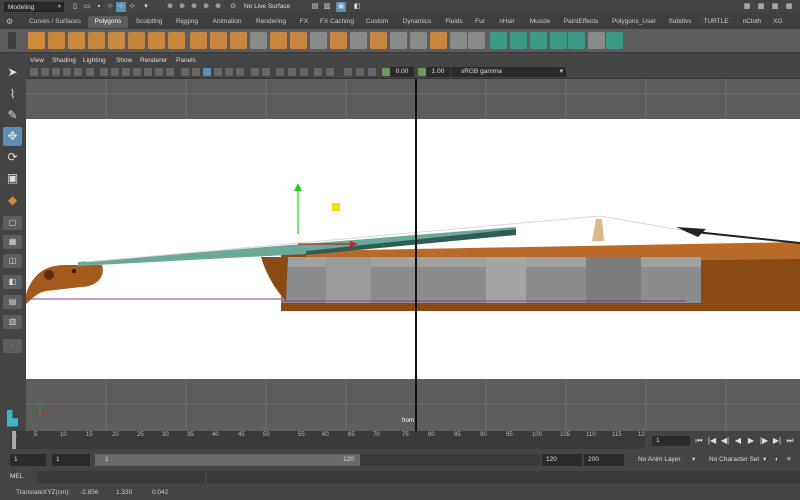 This screenshot has width=800, height=500. I want to click on tab-custom: Custom, so click(377, 22).